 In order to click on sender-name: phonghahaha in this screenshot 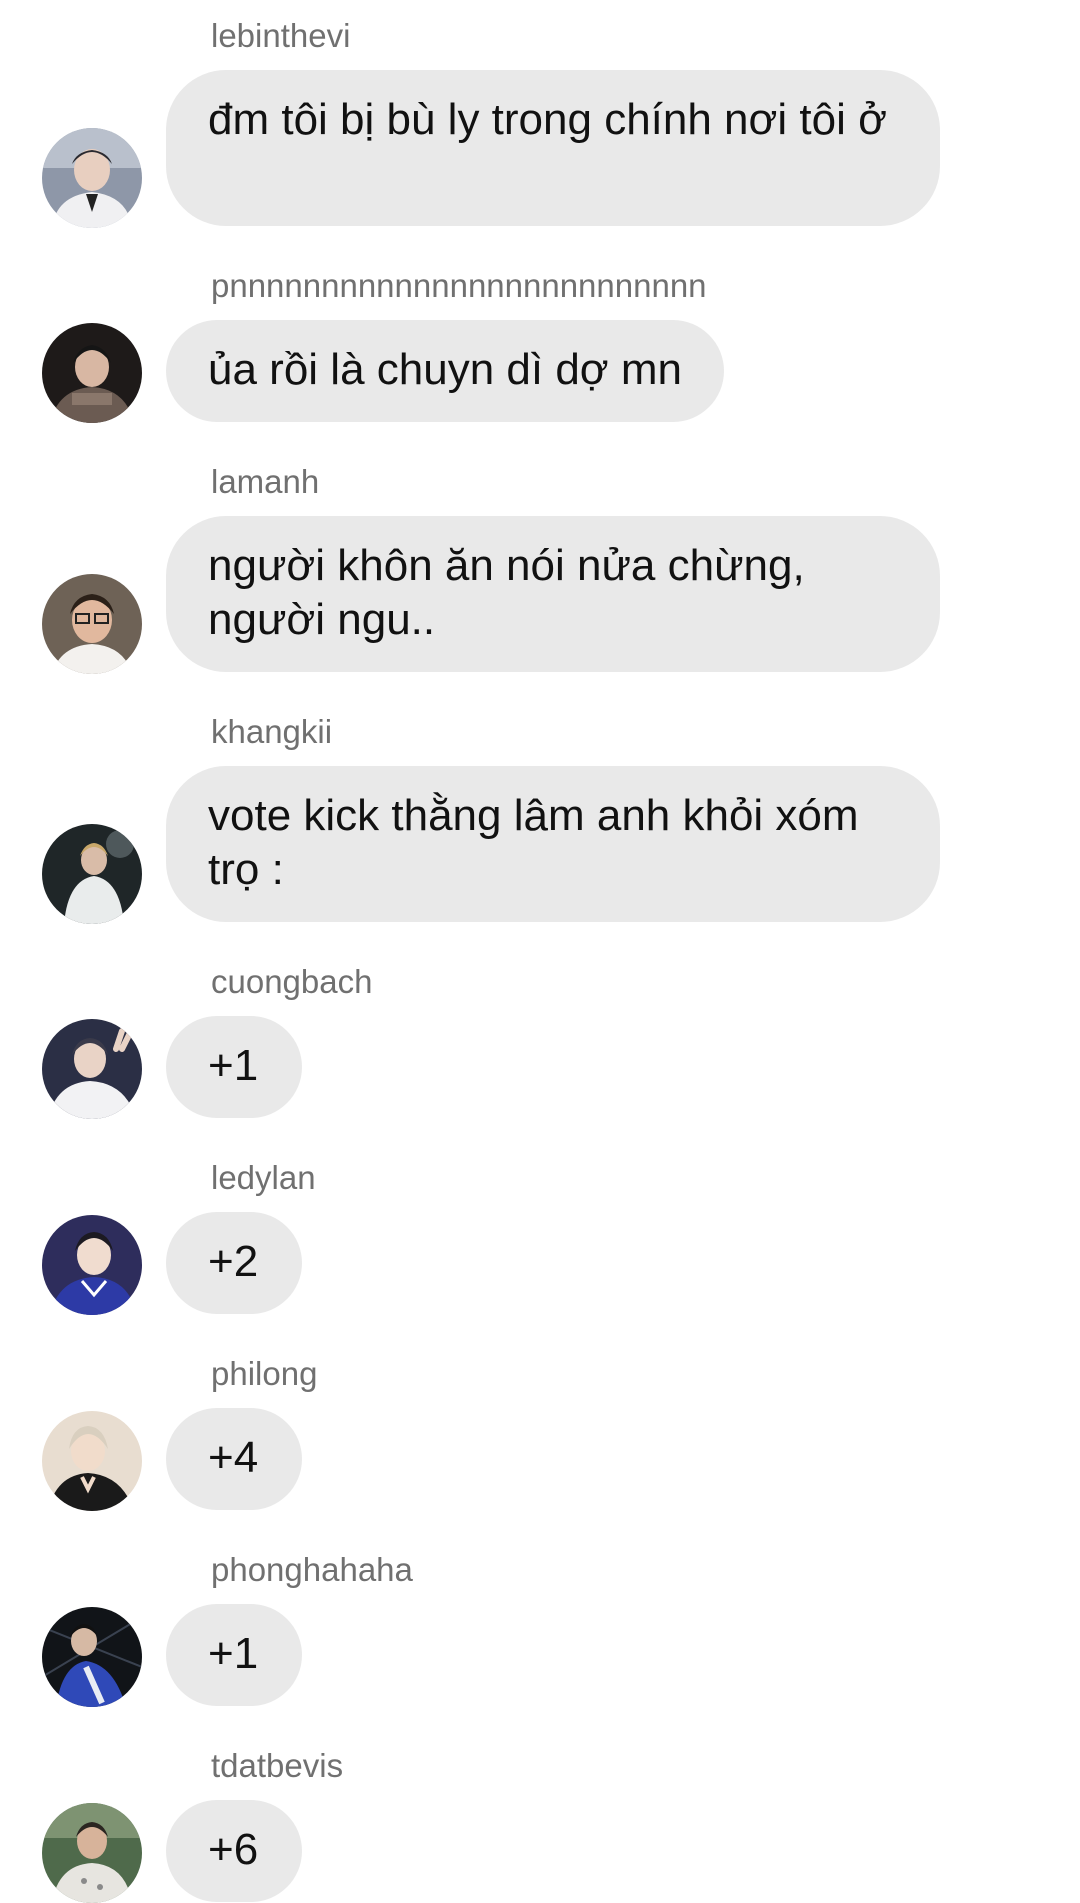, I will do `click(312, 1570)`.